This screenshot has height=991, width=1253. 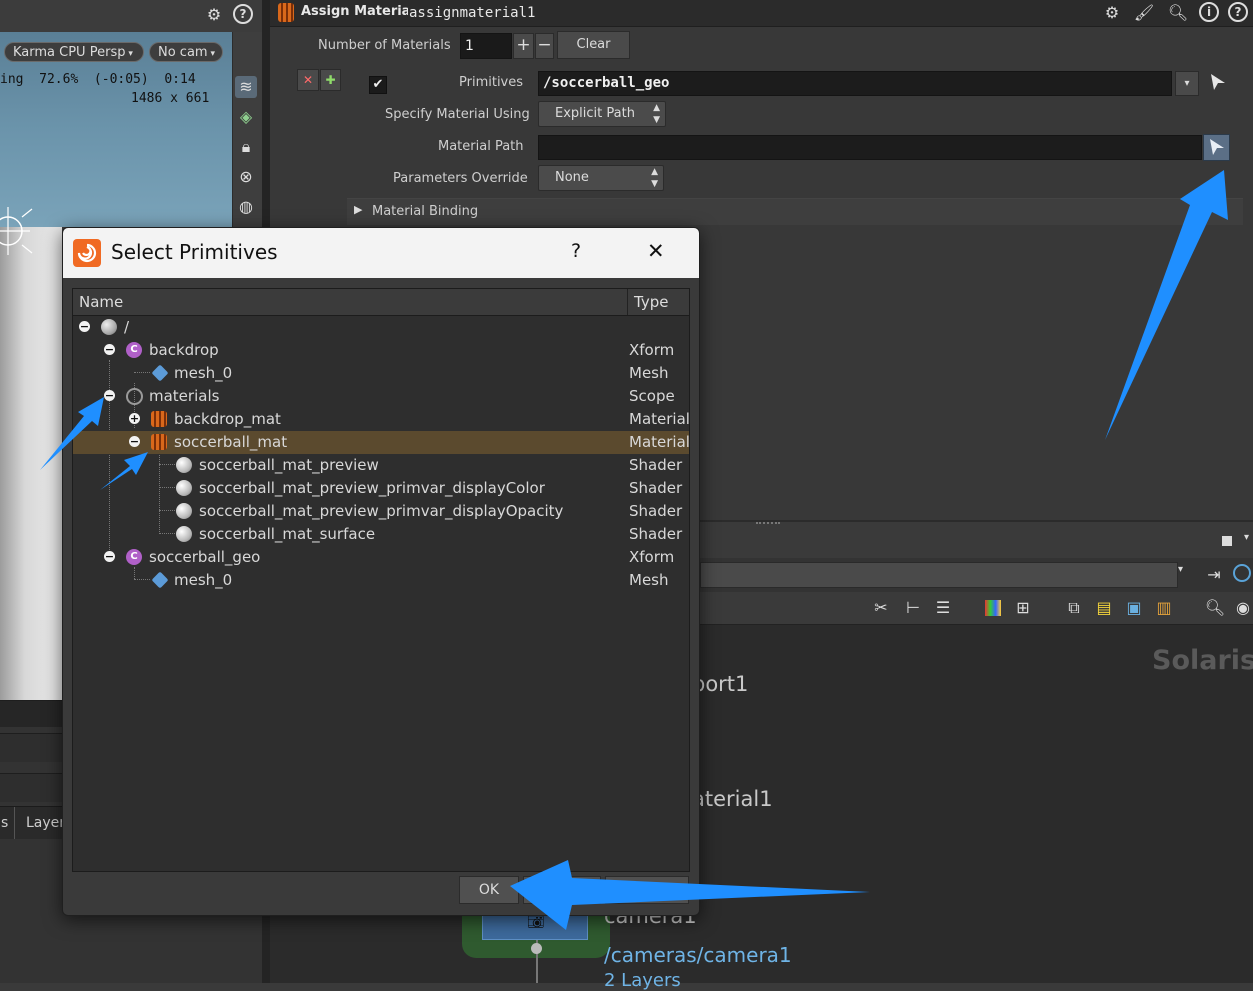 What do you see at coordinates (124, 471) in the screenshot?
I see `arrow-to-soccerball-mat` at bounding box center [124, 471].